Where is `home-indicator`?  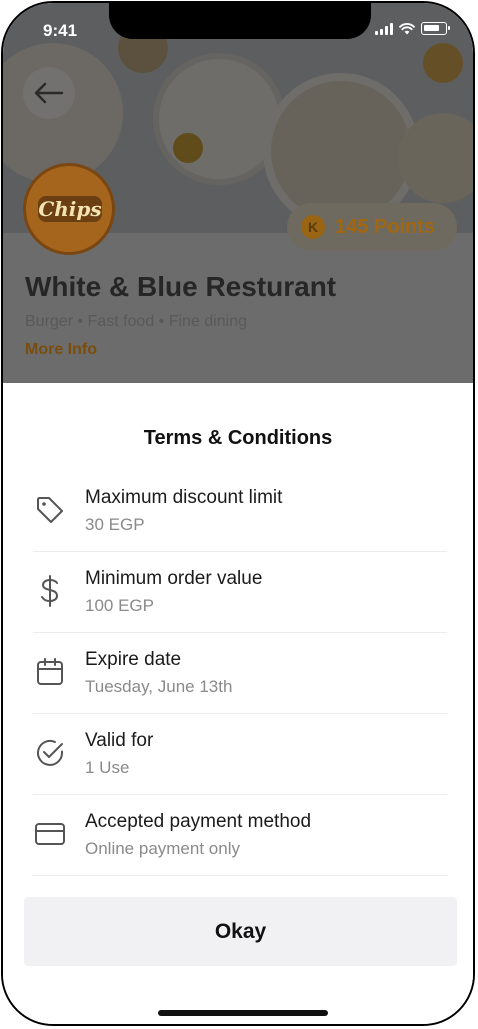
home-indicator is located at coordinates (243, 1013).